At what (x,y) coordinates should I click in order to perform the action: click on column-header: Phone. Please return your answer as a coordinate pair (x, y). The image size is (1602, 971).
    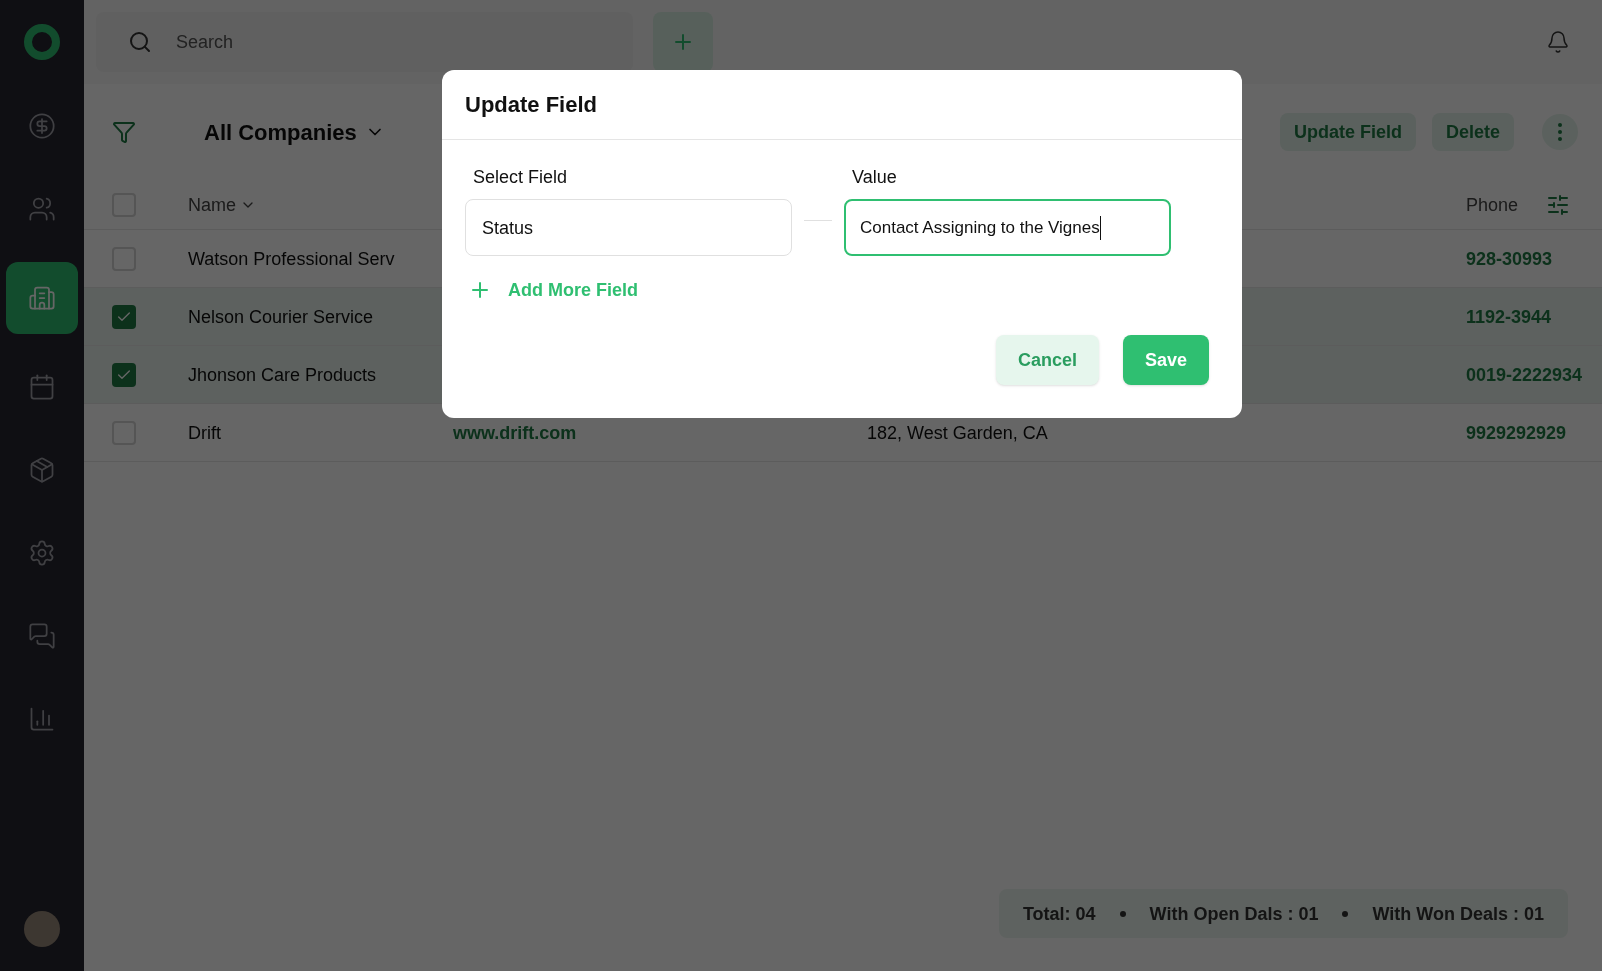
    Looking at the image, I should click on (1491, 204).